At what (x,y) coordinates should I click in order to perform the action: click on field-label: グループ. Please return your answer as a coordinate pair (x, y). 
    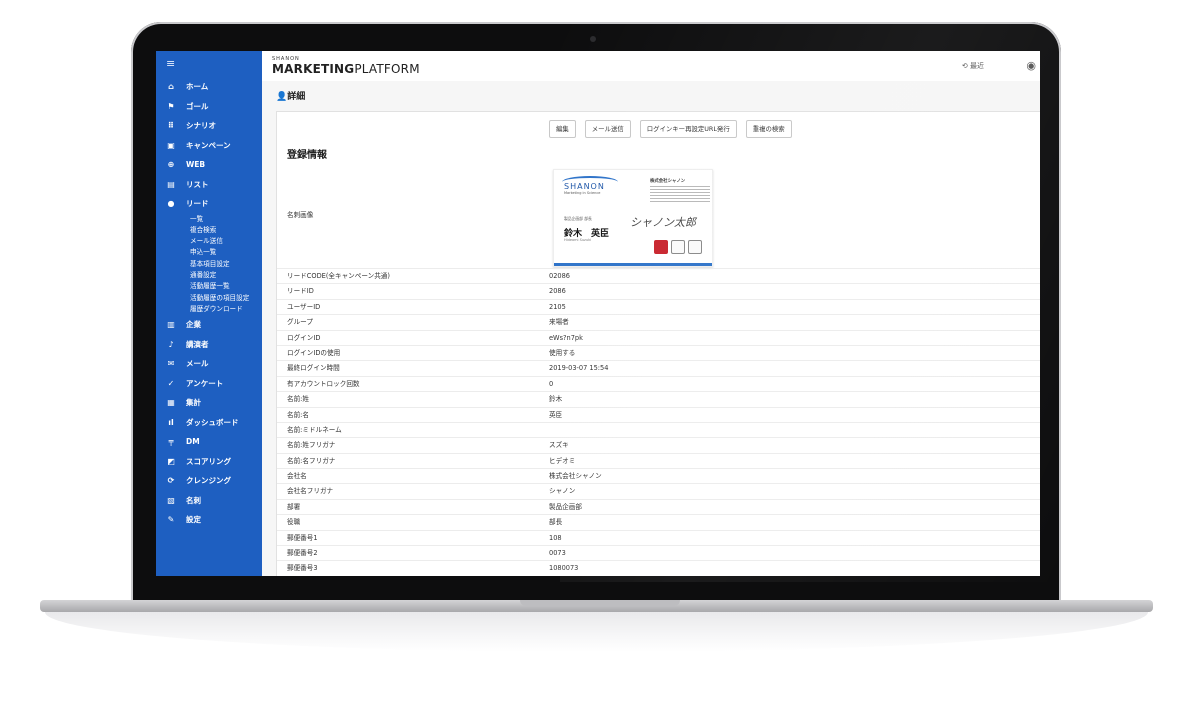
    Looking at the image, I should click on (300, 322).